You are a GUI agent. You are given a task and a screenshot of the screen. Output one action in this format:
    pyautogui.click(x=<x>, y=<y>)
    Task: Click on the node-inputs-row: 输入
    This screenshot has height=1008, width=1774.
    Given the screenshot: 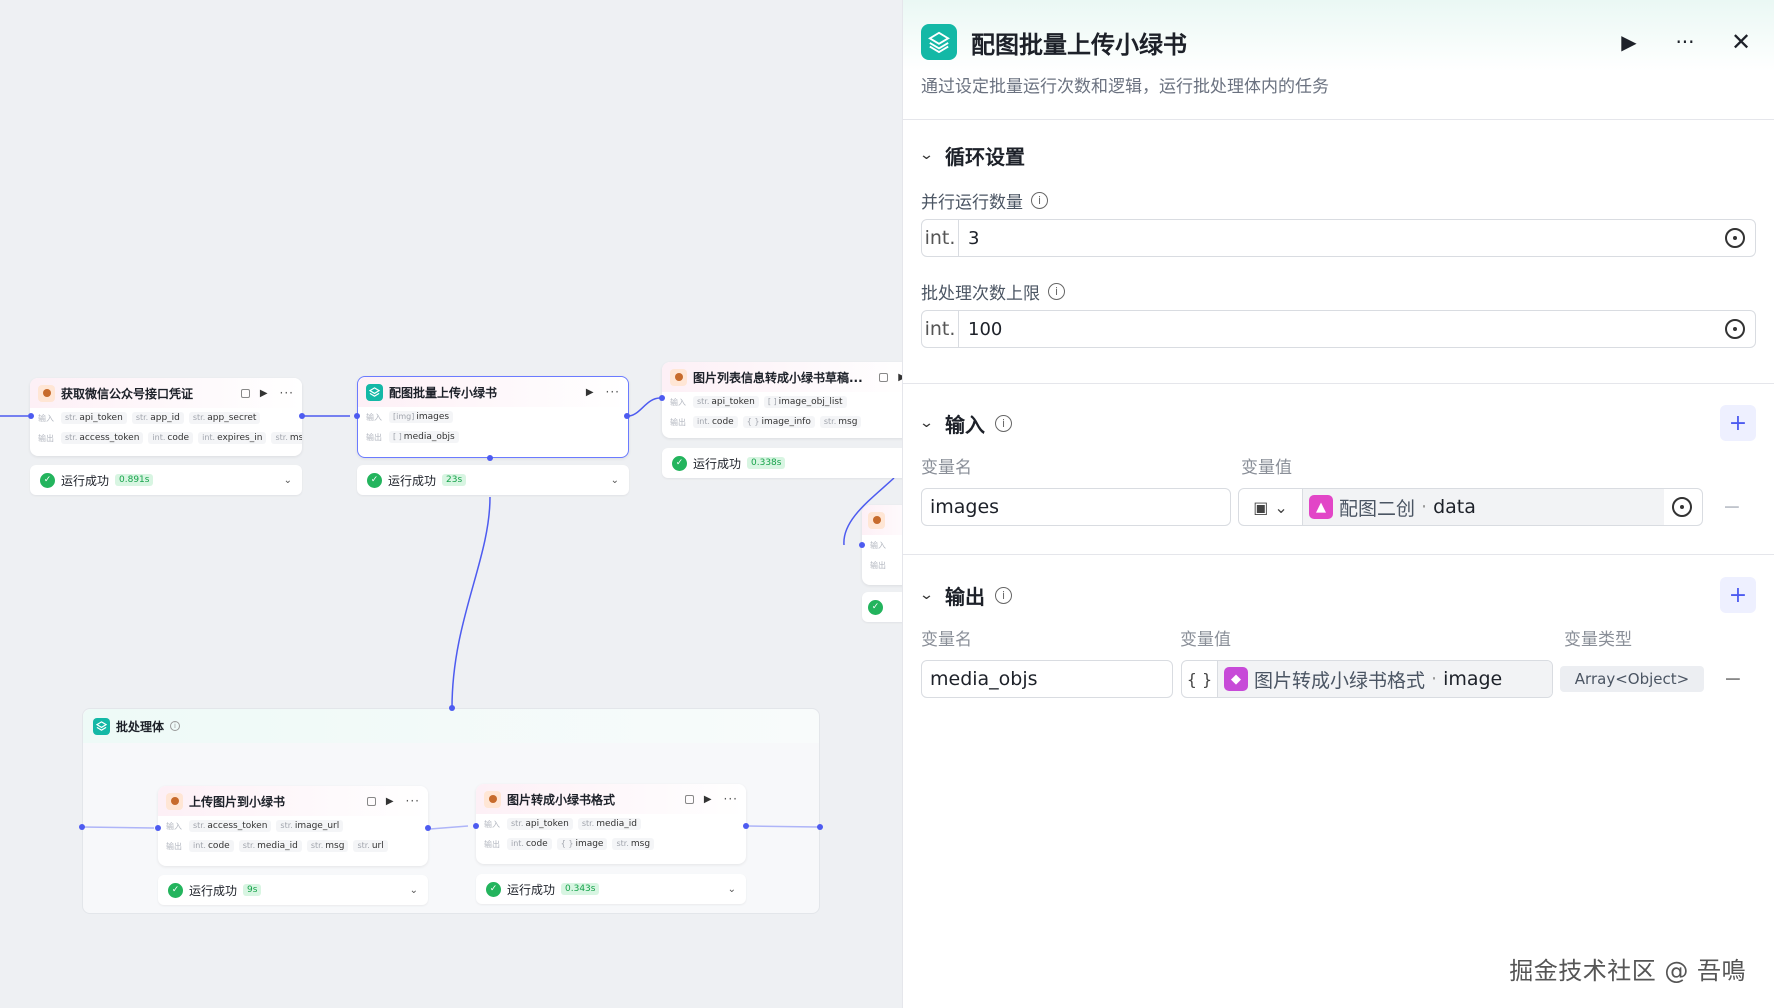 What is the action you would take?
    pyautogui.click(x=878, y=545)
    